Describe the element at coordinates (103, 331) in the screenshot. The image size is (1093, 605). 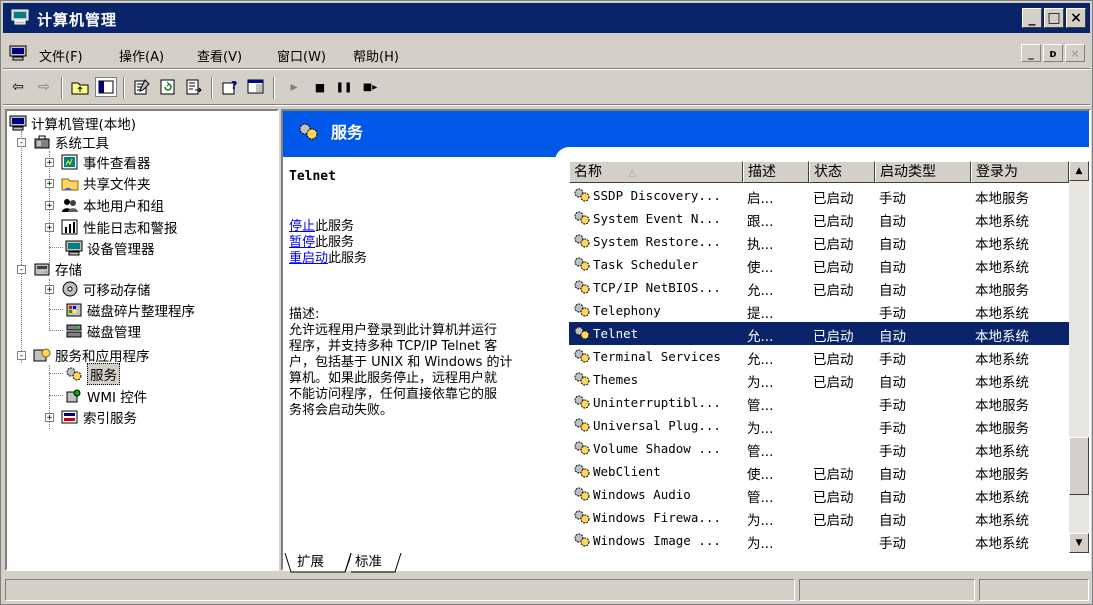
I see `tree-disk-management: 磁盘管理` at that location.